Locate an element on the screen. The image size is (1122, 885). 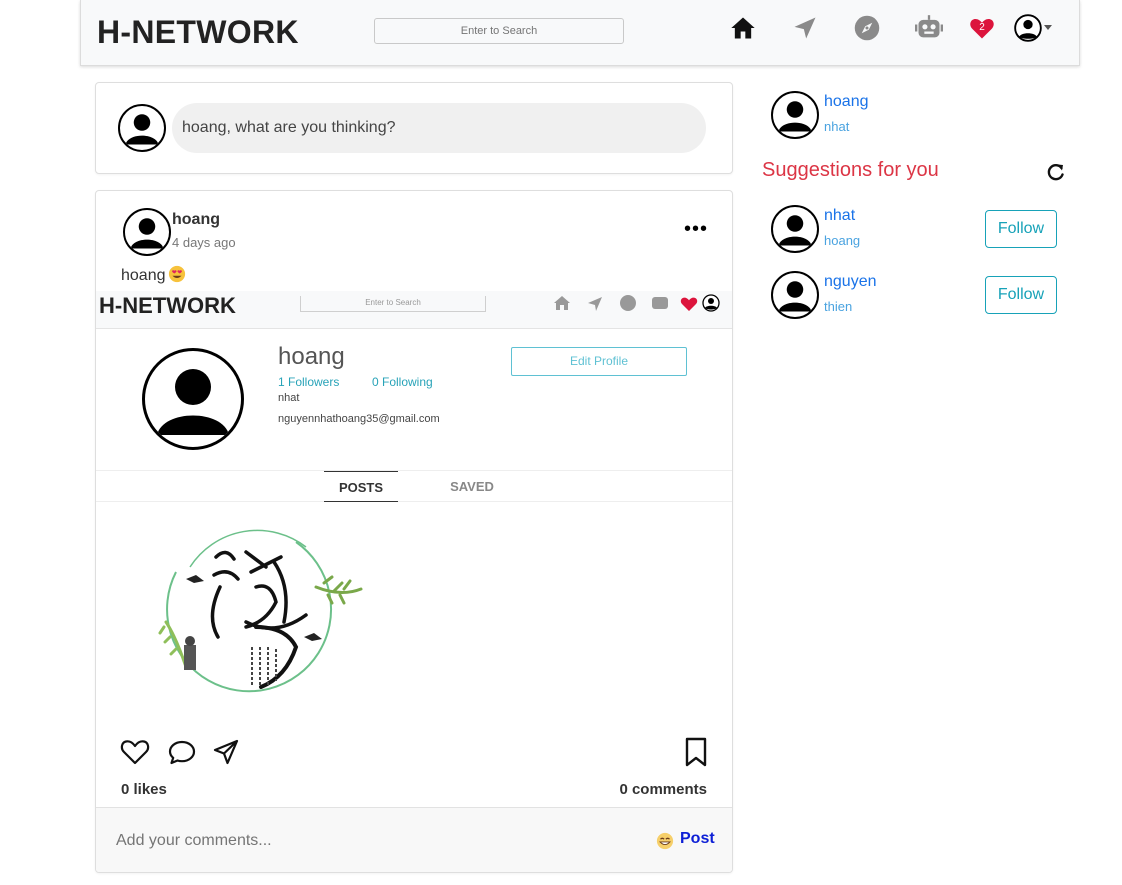
notification-count: 2 is located at coordinates (982, 27).